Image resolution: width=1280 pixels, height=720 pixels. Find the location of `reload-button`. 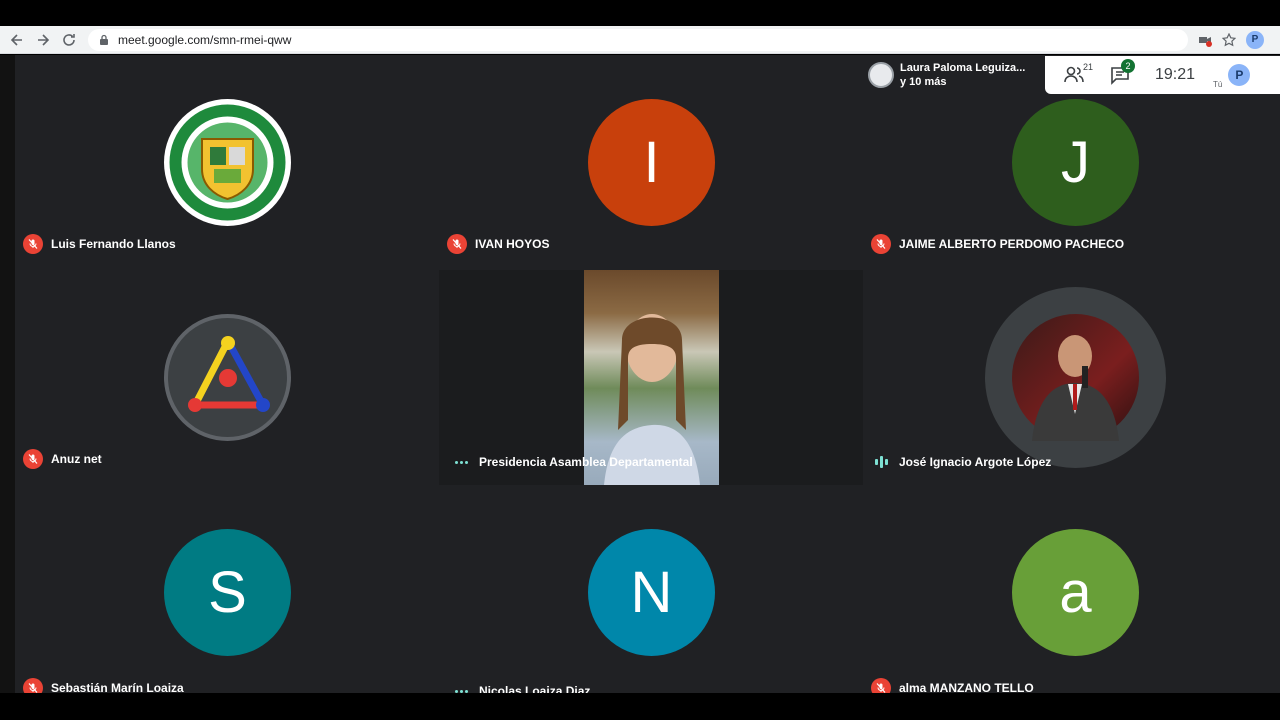

reload-button is located at coordinates (69, 40).